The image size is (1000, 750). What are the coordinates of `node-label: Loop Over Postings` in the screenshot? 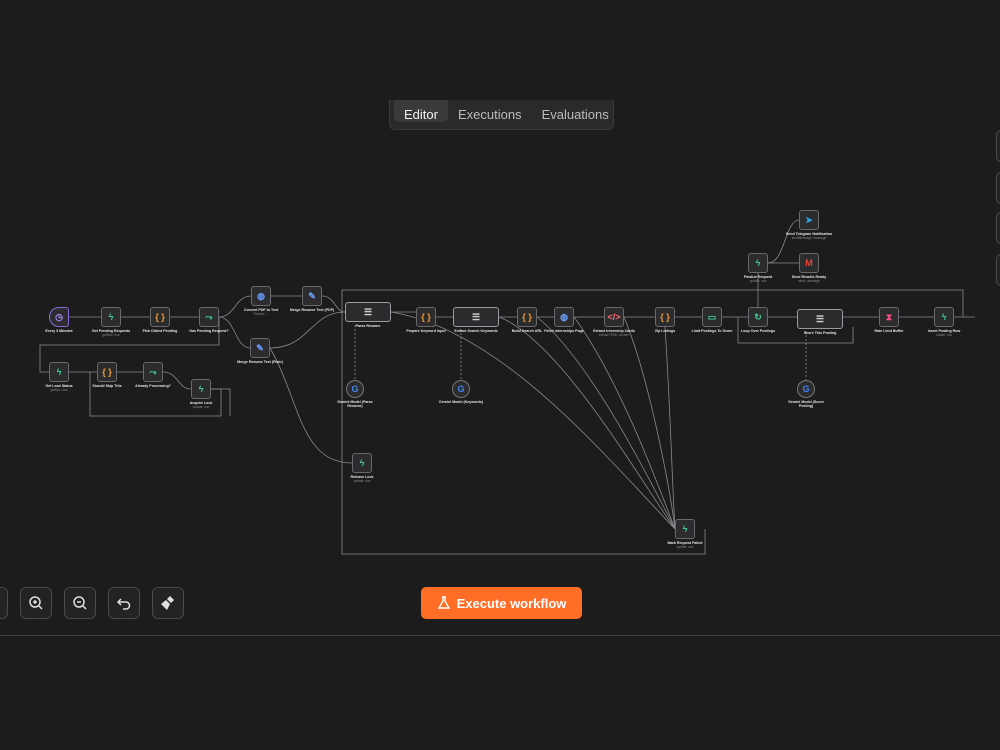 It's located at (758, 331).